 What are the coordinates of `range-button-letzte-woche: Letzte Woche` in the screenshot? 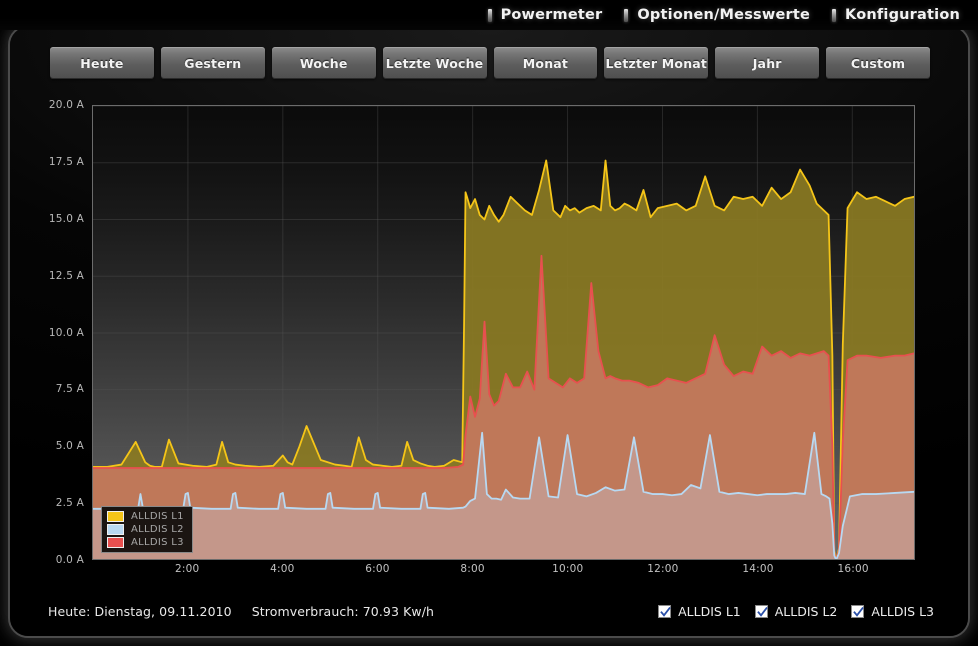 It's located at (434, 63).